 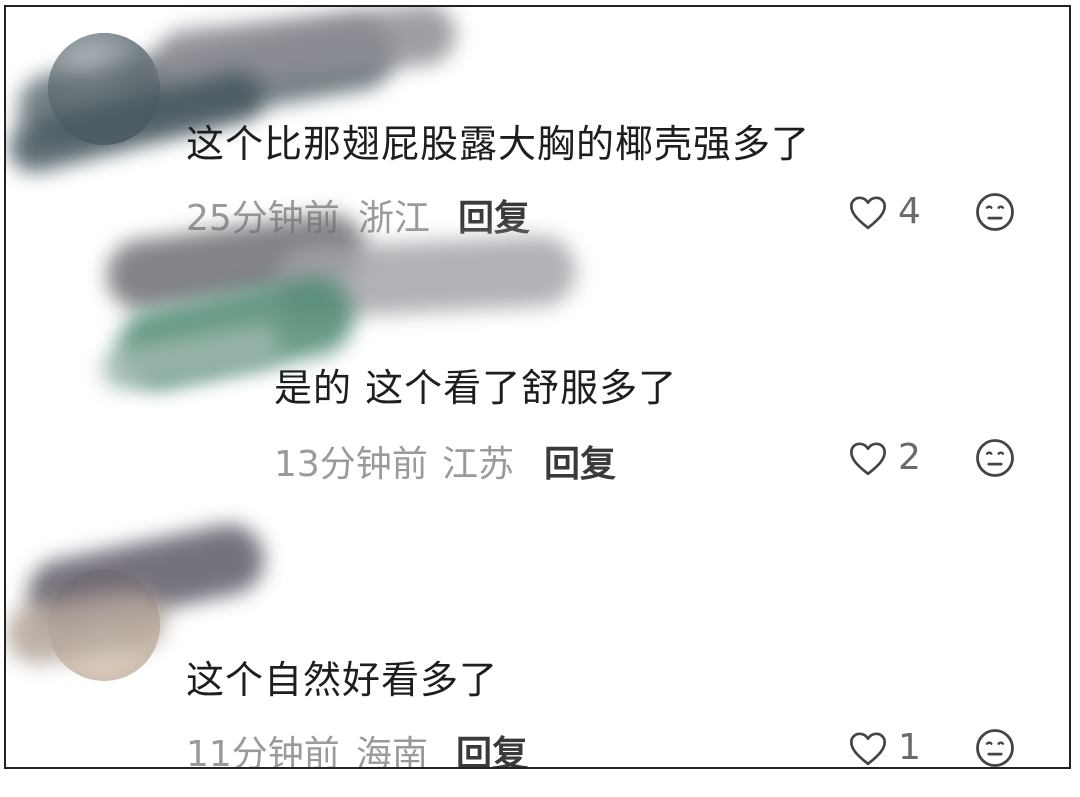 I want to click on like-count: 1, so click(x=909, y=747).